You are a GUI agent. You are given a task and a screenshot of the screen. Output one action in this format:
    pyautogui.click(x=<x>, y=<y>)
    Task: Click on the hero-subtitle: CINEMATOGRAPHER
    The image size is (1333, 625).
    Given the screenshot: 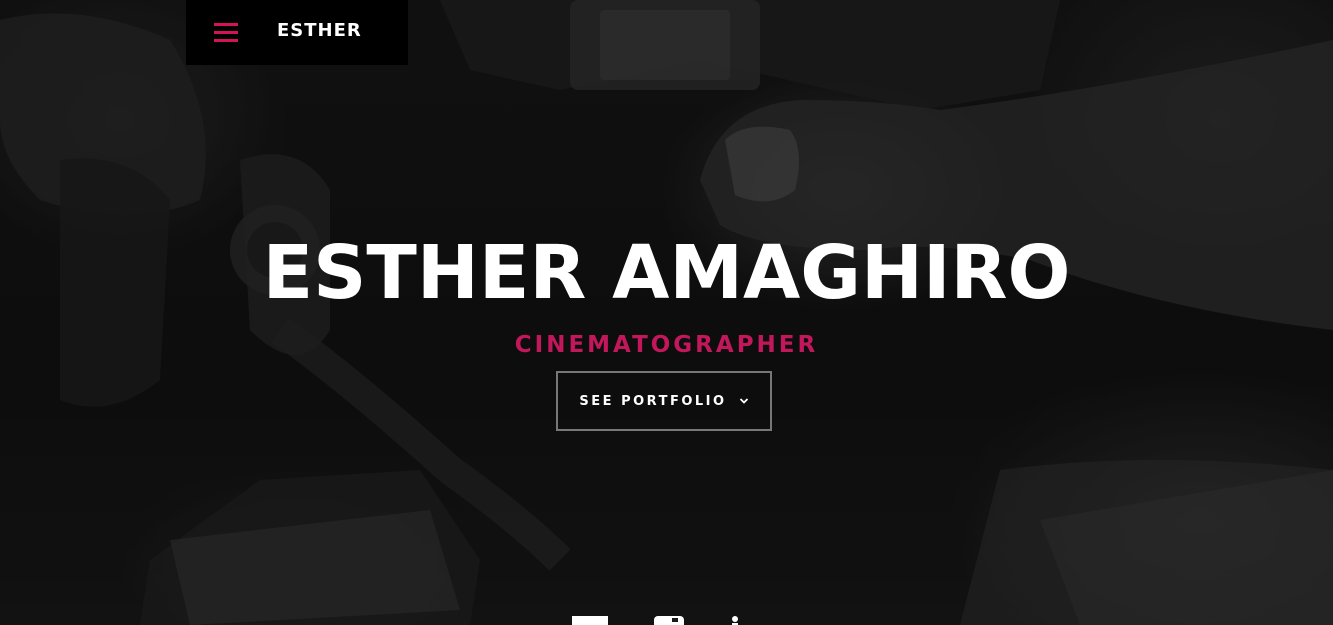 What is the action you would take?
    pyautogui.click(x=666, y=345)
    